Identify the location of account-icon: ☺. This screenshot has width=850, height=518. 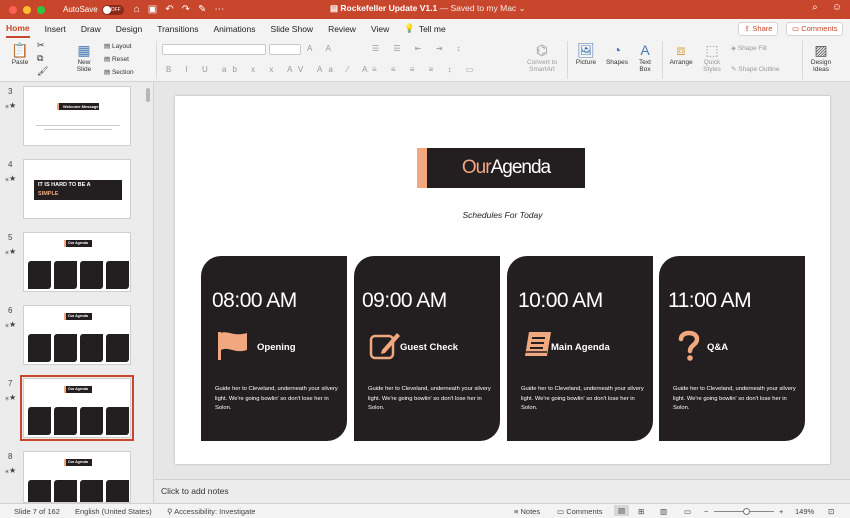
(837, 7).